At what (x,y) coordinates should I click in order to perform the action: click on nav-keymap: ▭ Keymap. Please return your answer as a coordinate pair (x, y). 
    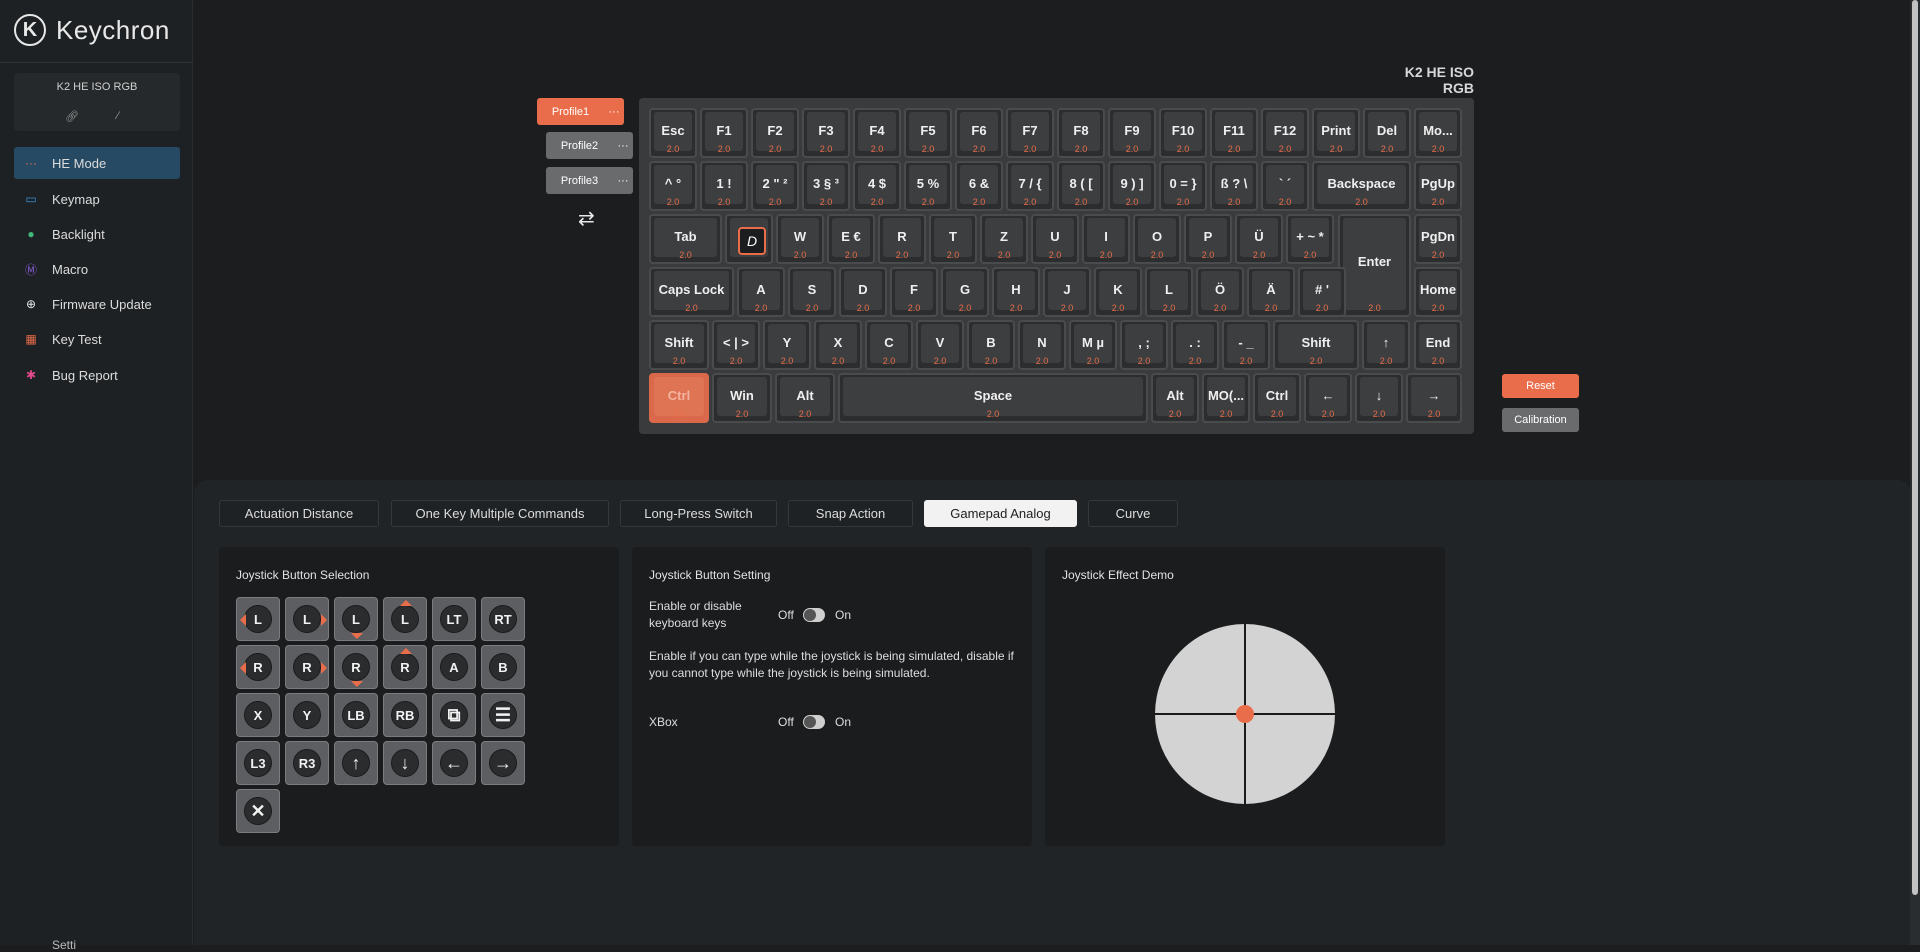
    Looking at the image, I should click on (97, 199).